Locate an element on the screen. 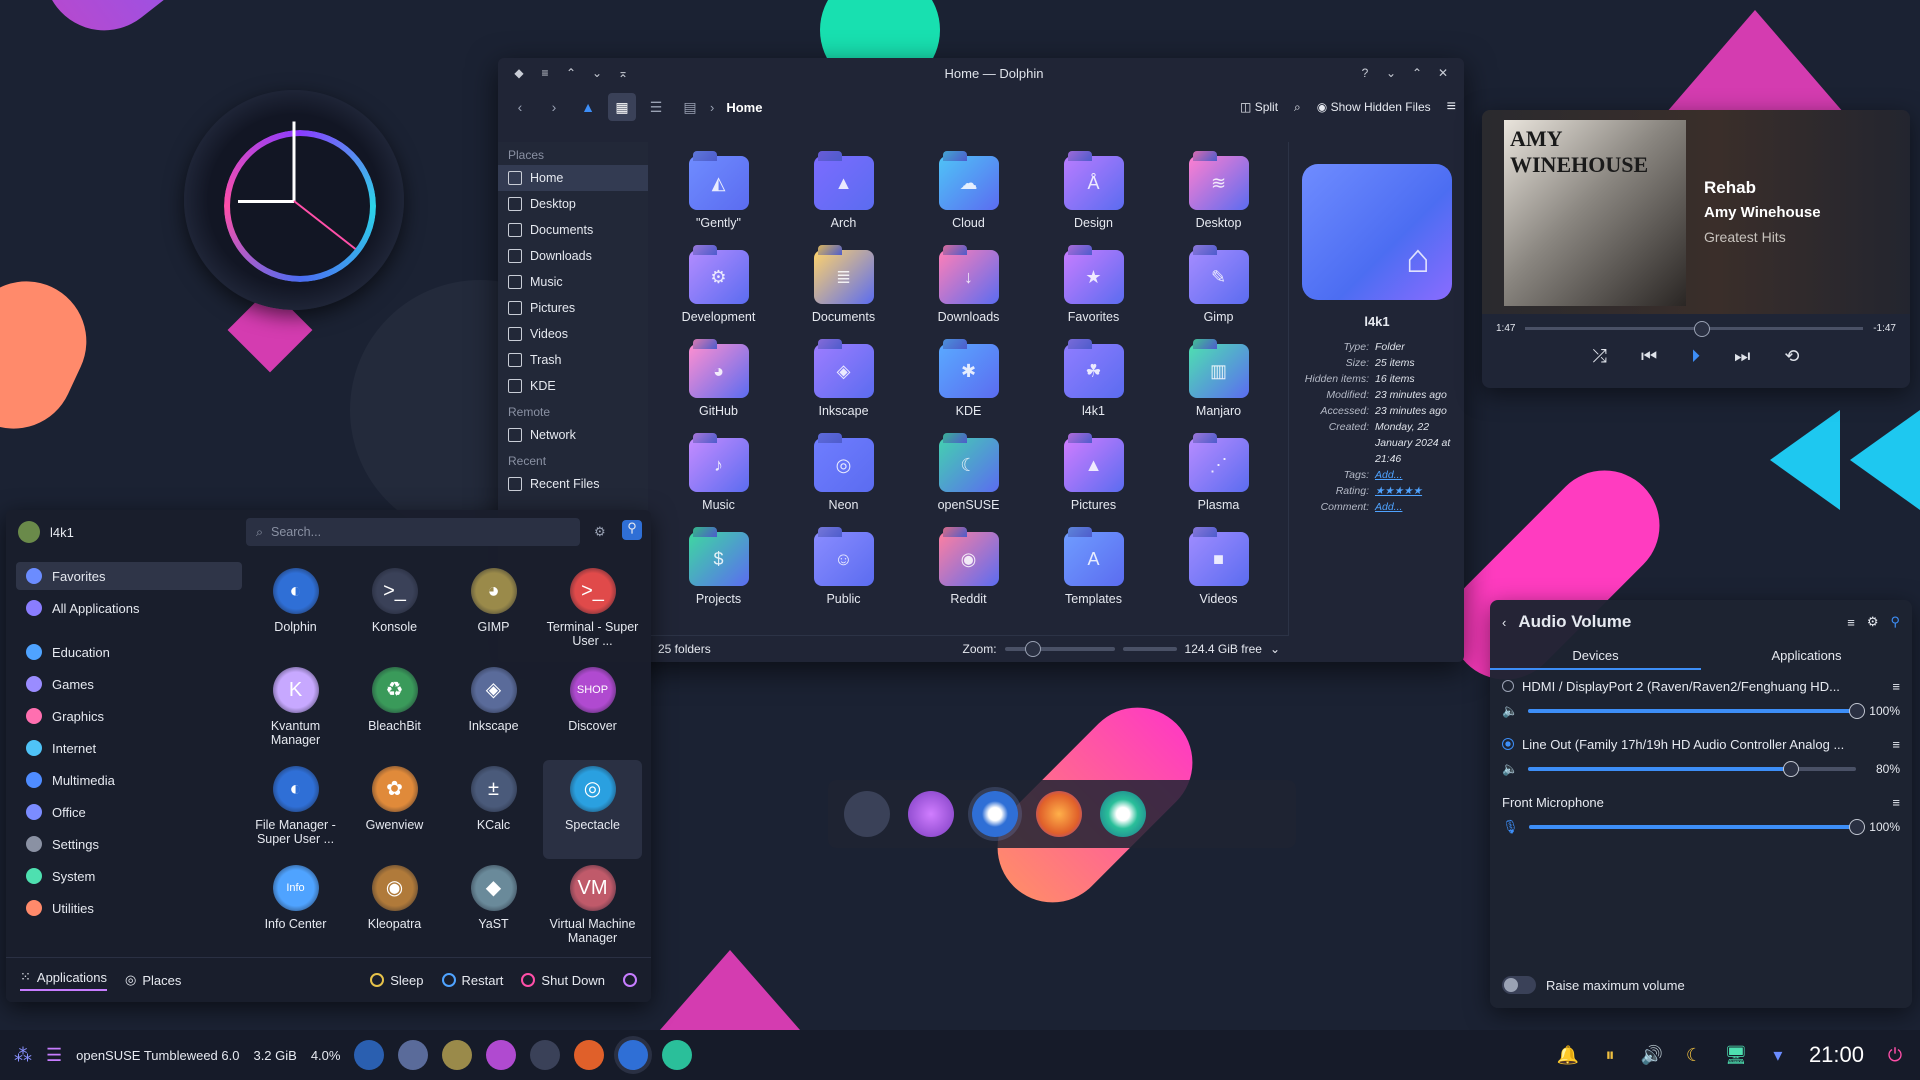 This screenshot has height=1080, width=1920. app-item: ◆ YaST is located at coordinates (493, 908).